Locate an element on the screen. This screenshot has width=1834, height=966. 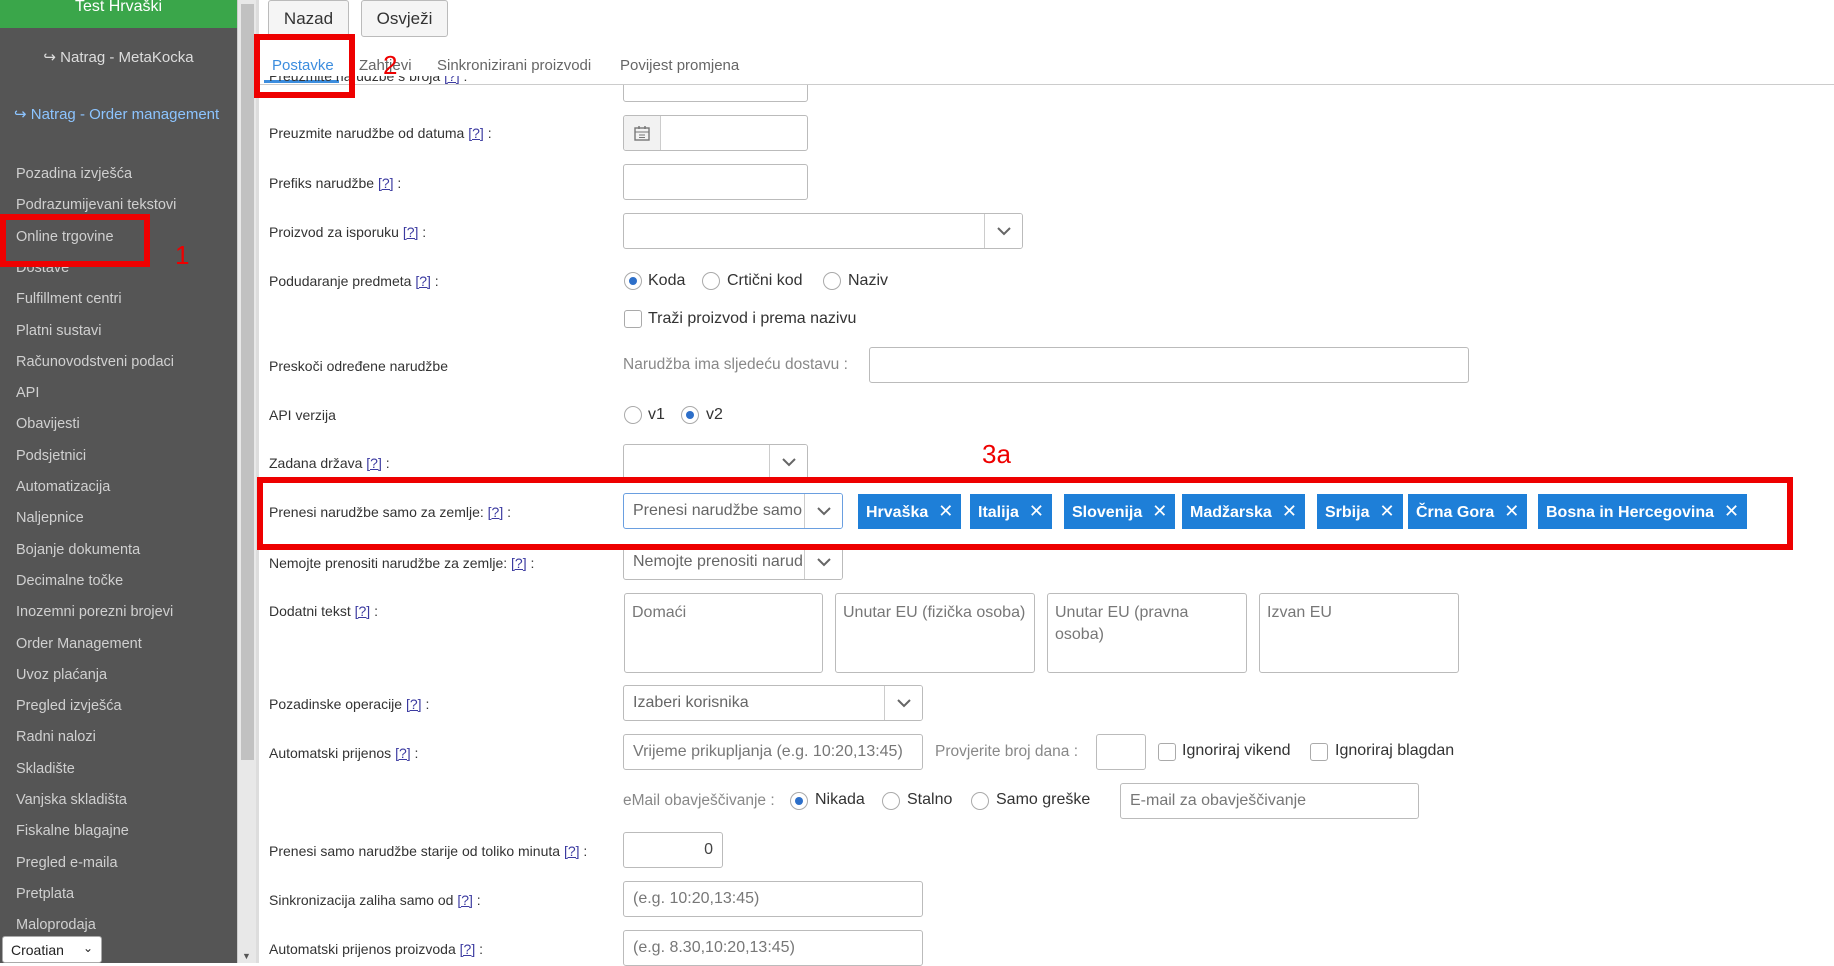
sidebar-item: Order Management is located at coordinates (79, 644).